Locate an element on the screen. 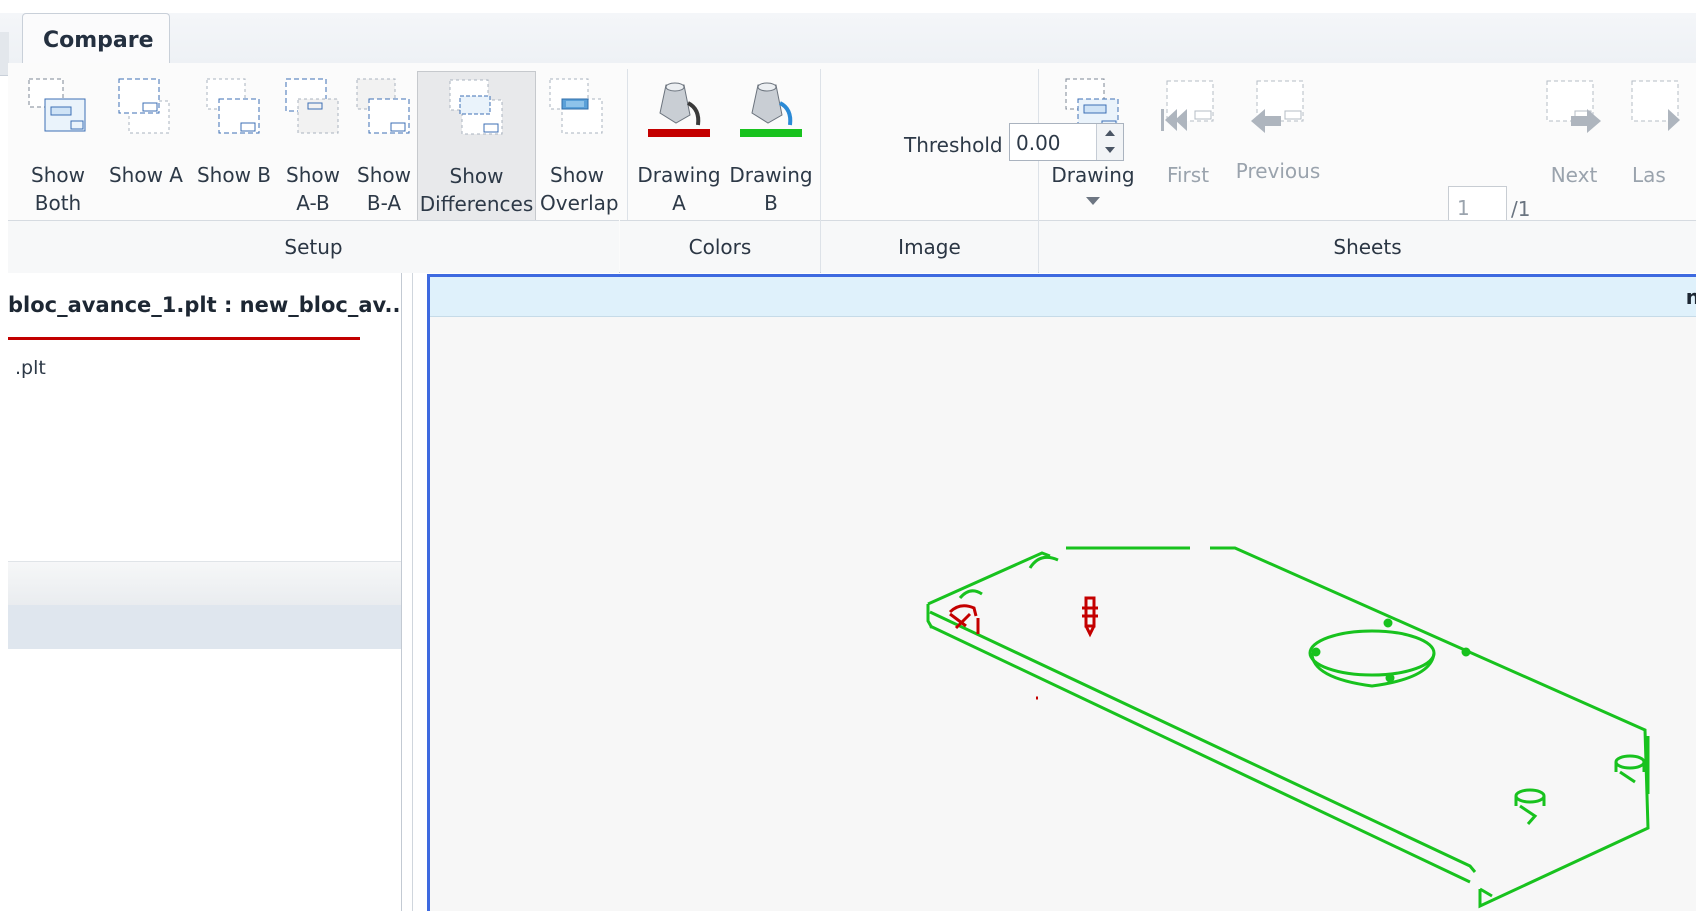  show-both-button: Show Both is located at coordinates (58, 146).